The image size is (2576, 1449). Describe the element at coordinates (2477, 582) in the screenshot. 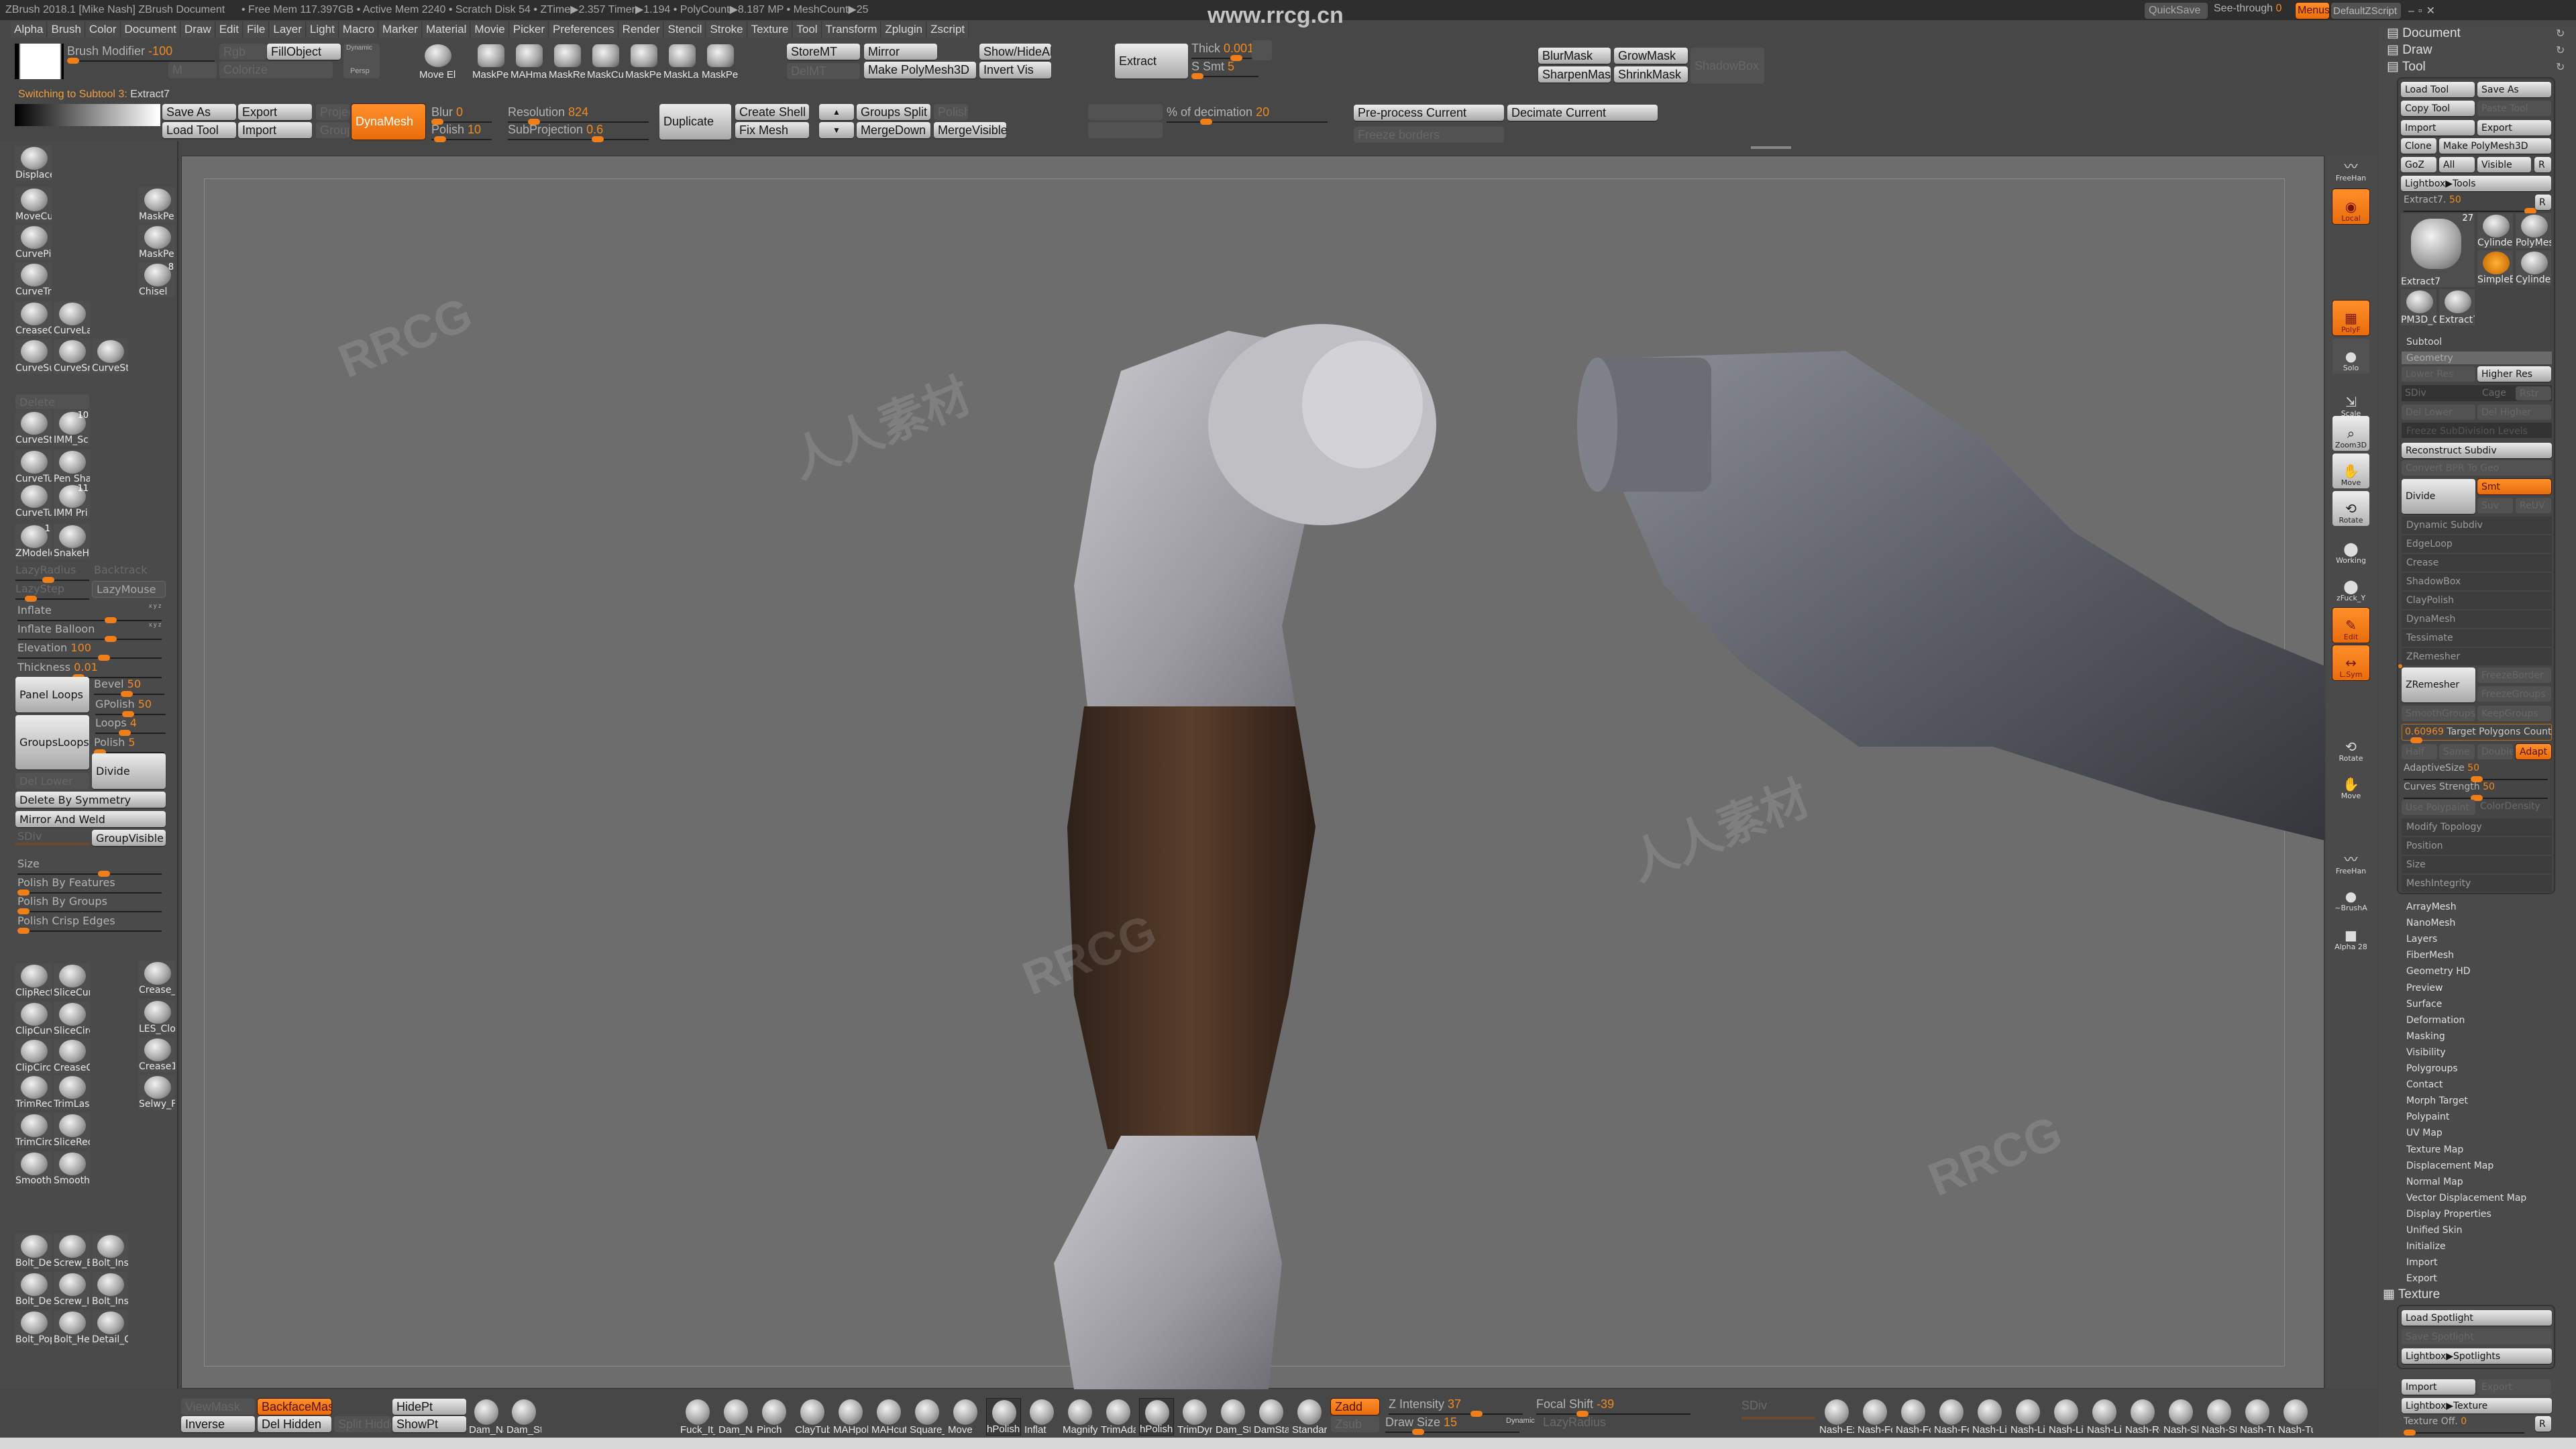

I see `subpalette-shadowbox: ShadowBox` at that location.